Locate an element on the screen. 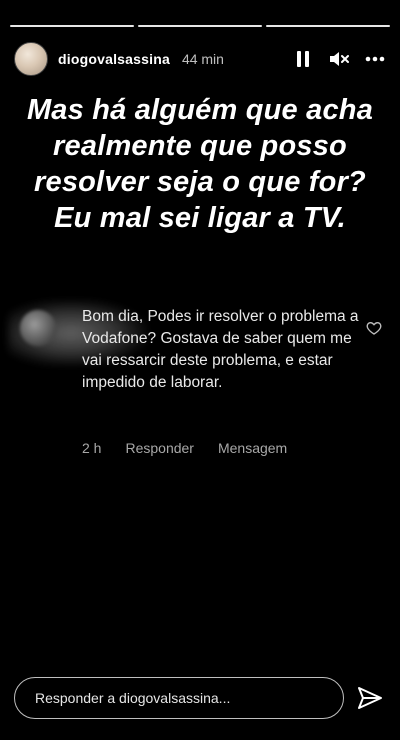 The image size is (400, 740). mute-icon is located at coordinates (339, 59).